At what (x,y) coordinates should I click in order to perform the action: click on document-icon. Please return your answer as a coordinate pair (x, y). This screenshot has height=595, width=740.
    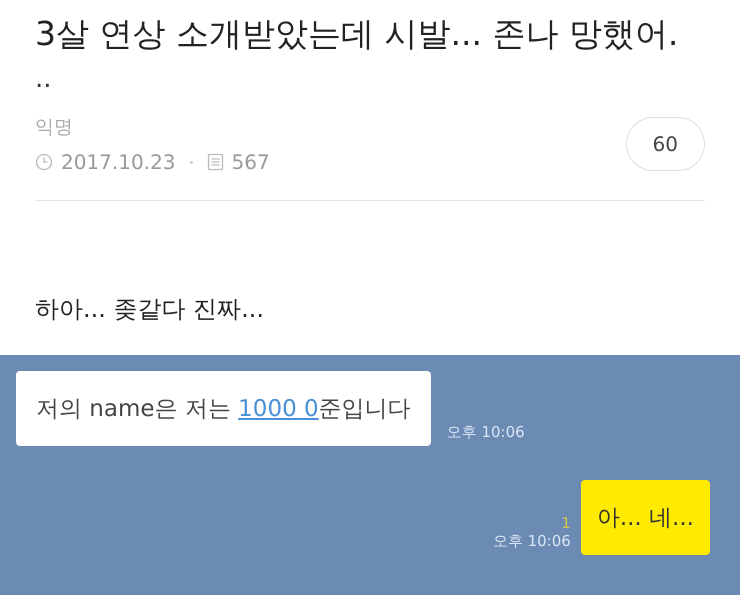
    Looking at the image, I should click on (215, 162).